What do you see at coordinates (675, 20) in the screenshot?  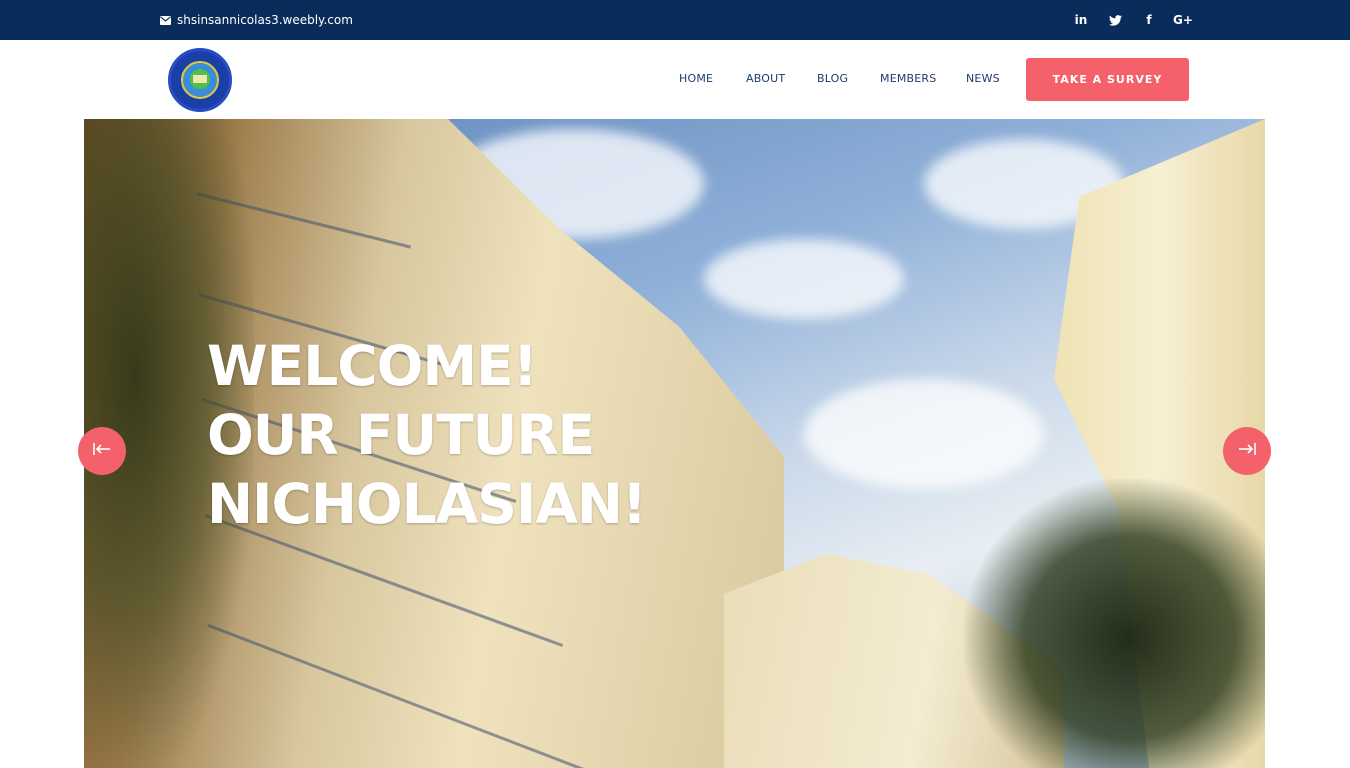 I see `top-bar: shsinsannicolas3.weebly.com in f G+` at bounding box center [675, 20].